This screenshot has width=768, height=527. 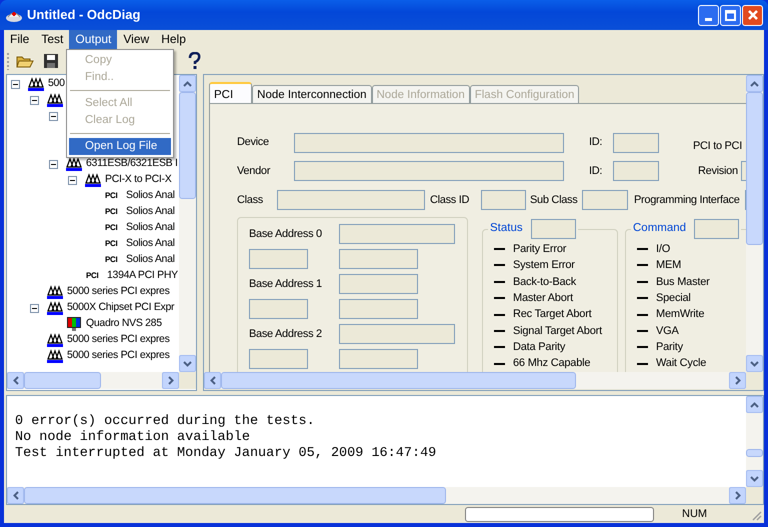 What do you see at coordinates (132, 164) in the screenshot?
I see `tree-item: 6311ESB/6321ESB I` at bounding box center [132, 164].